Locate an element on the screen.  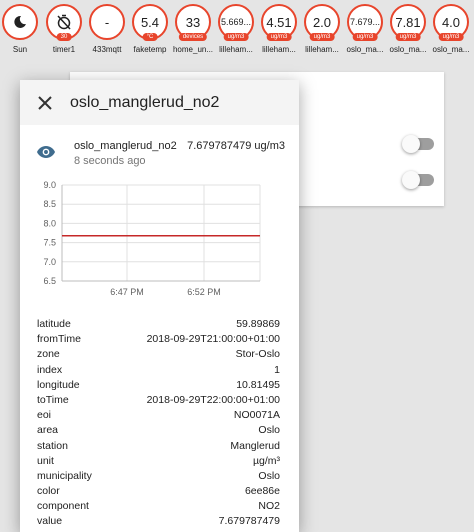
attribute-row: area Oslo is located at coordinates (158, 431).